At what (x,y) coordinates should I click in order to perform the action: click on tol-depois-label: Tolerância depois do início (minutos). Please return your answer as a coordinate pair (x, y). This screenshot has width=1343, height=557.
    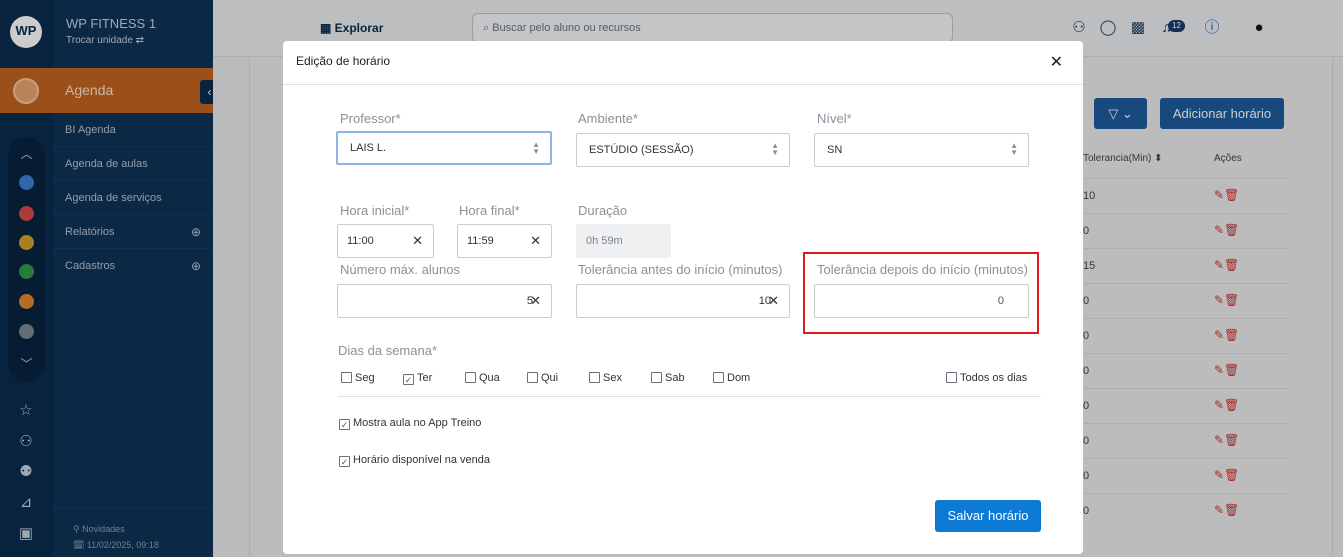
    Looking at the image, I should click on (922, 269).